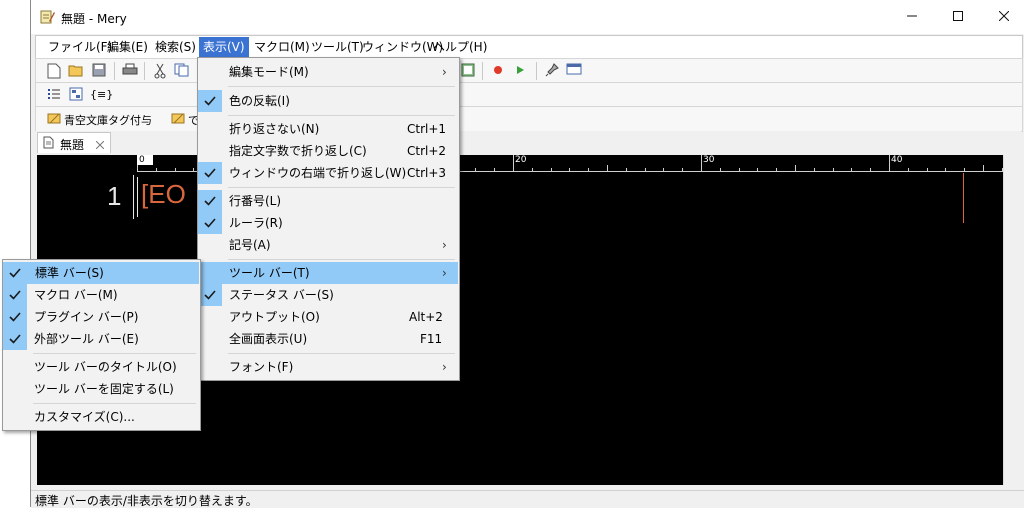 The width and height of the screenshot is (1024, 509). Describe the element at coordinates (127, 47) in the screenshot. I see `menu-edit: 編集(E)` at that location.